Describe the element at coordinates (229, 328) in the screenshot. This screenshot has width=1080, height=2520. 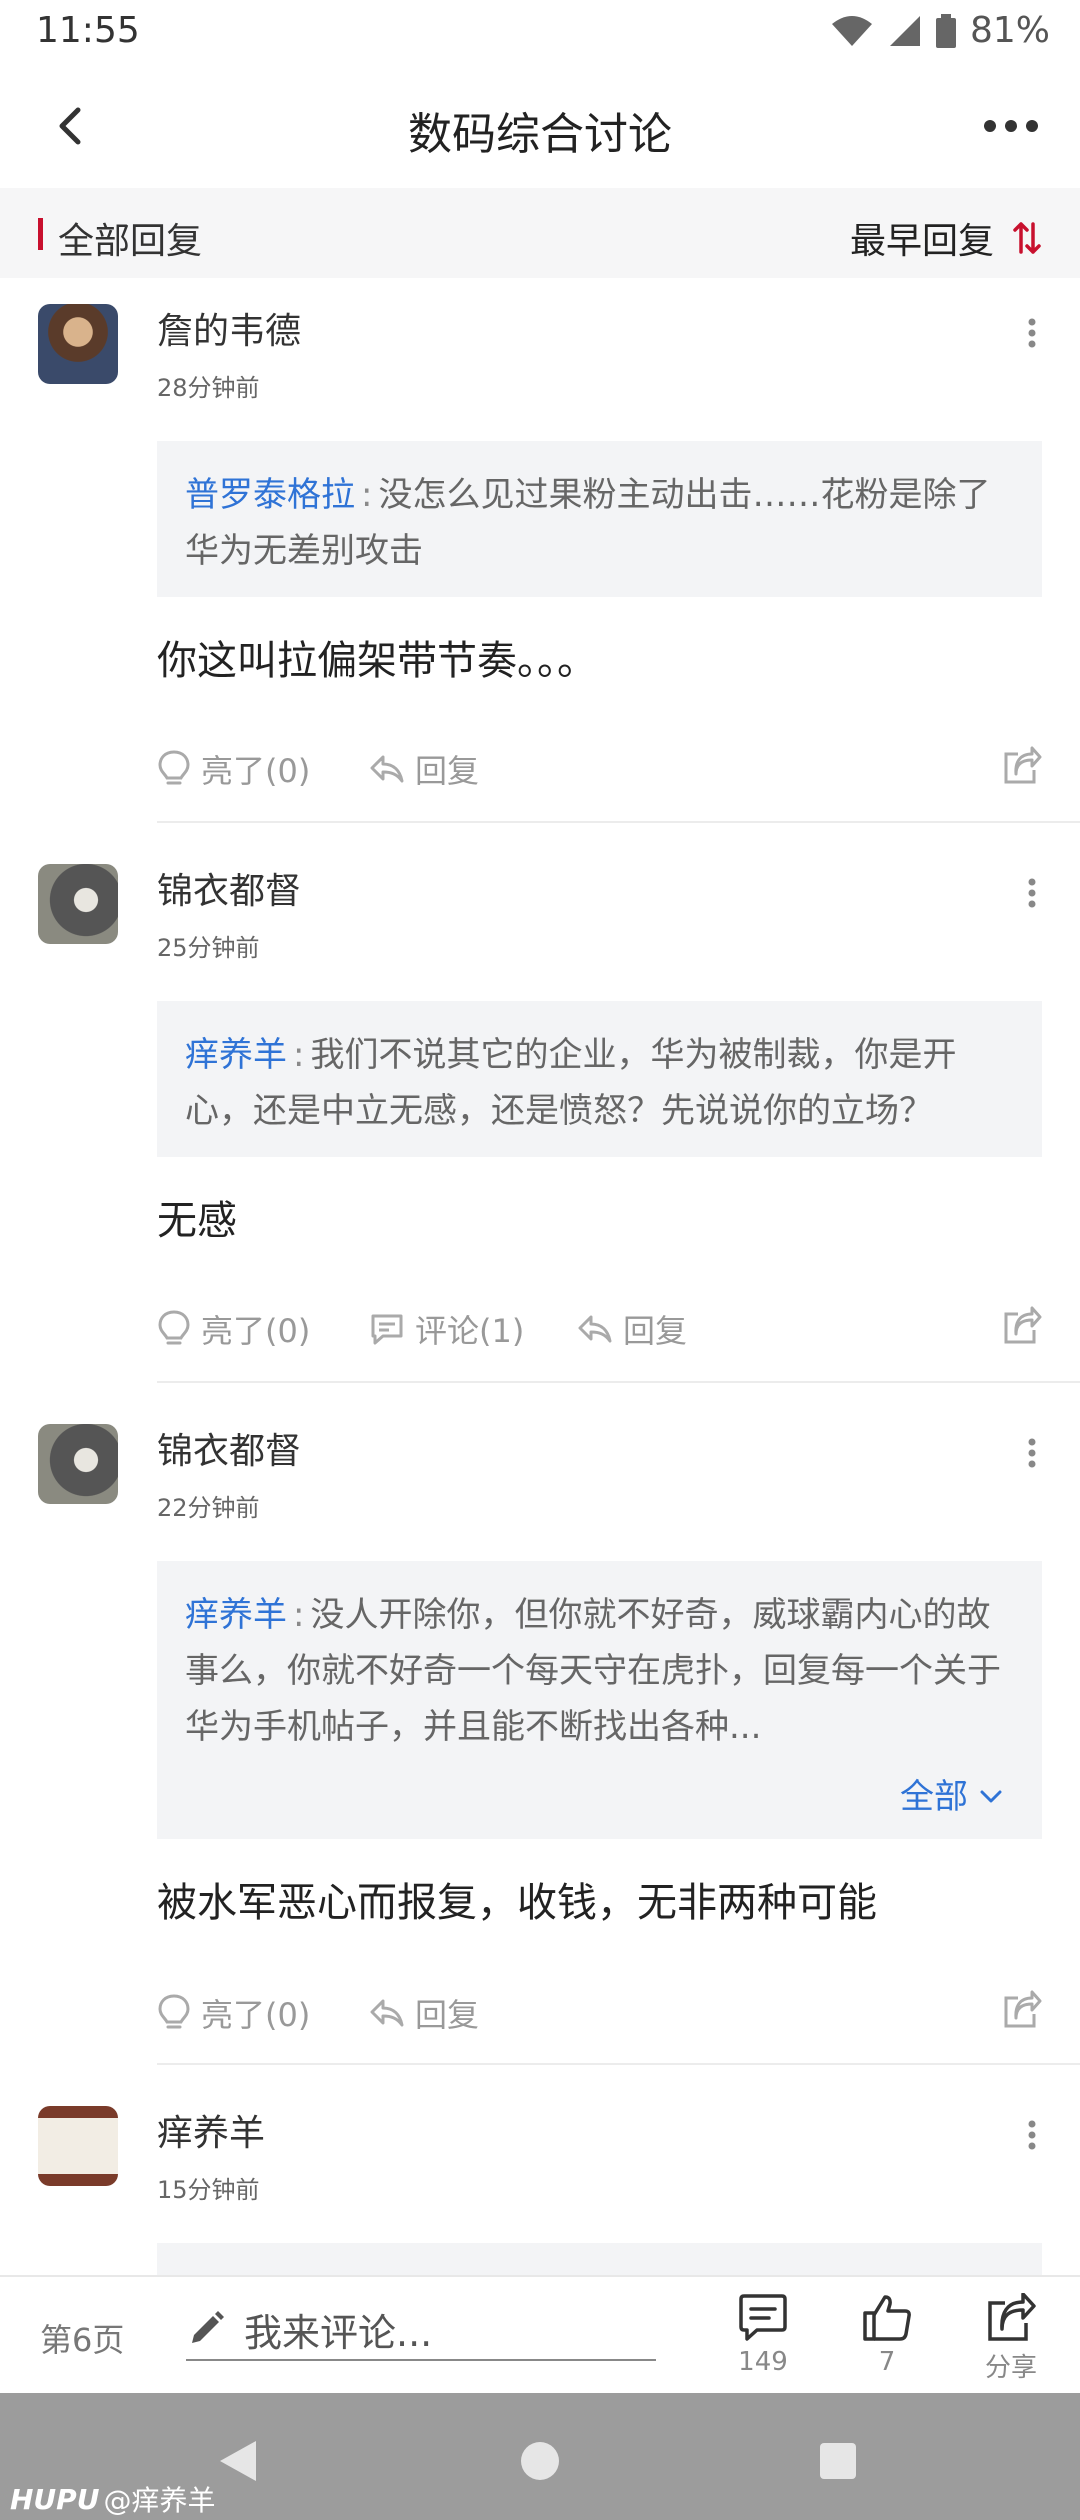
I see `reply-username: 詹的韦德` at that location.